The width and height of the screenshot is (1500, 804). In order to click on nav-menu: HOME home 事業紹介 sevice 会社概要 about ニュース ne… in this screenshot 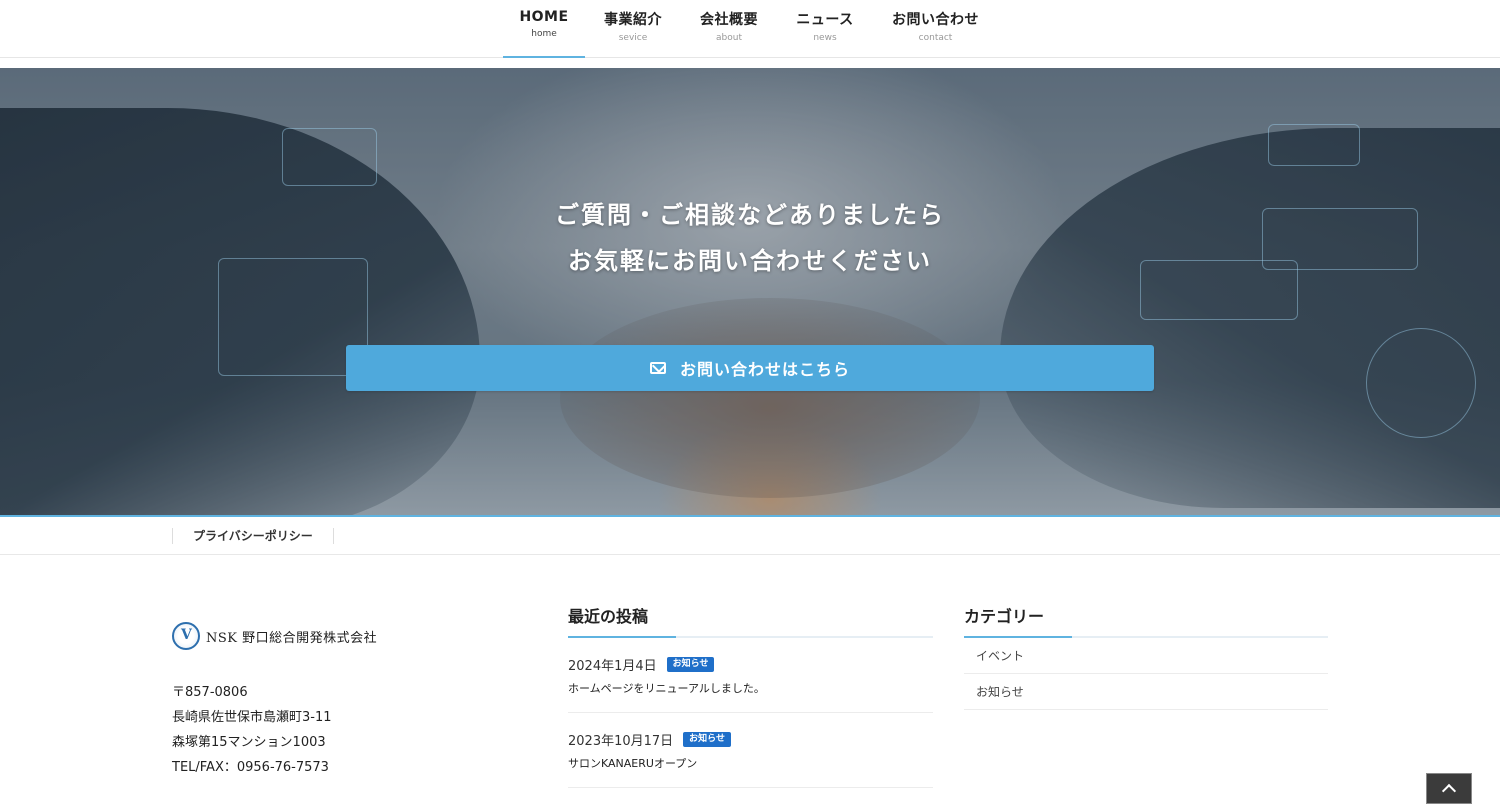, I will do `click(750, 29)`.